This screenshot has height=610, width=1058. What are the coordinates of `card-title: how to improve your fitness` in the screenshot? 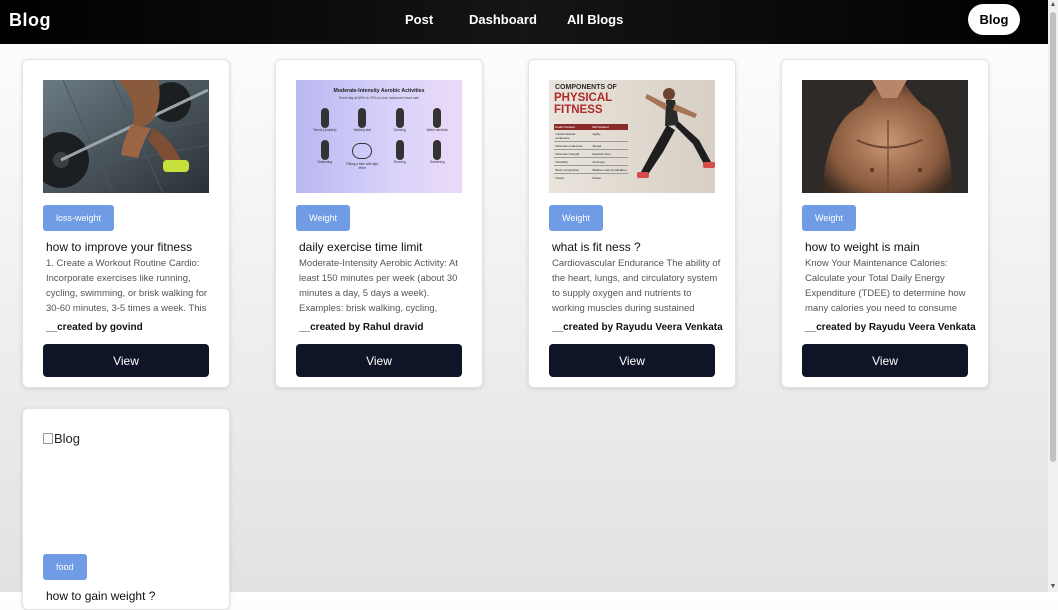 It's located at (119, 247).